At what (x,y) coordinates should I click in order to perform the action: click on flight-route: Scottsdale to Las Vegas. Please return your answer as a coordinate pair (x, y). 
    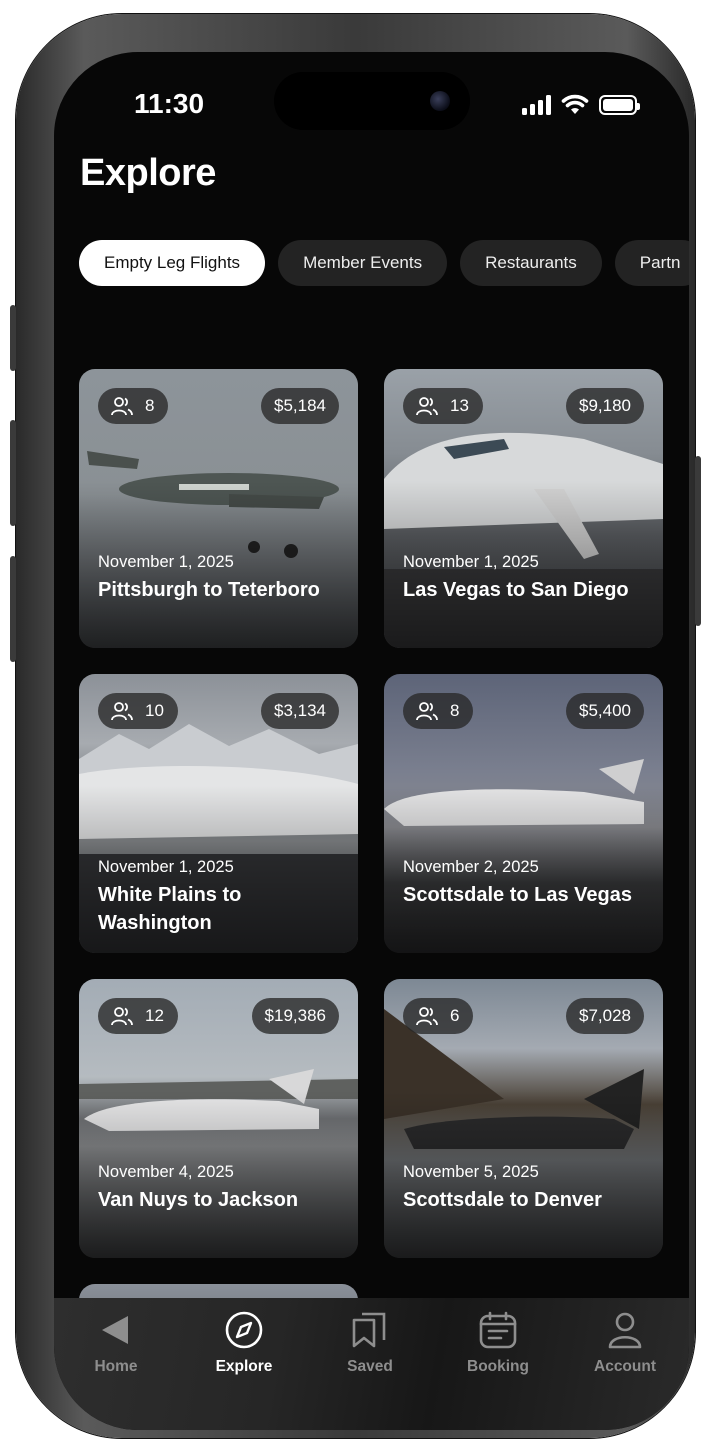
    Looking at the image, I should click on (517, 895).